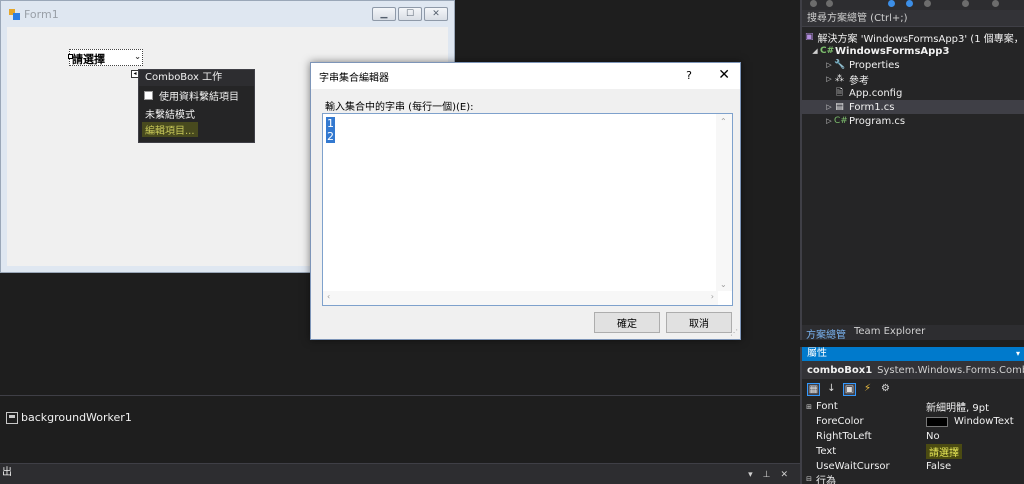 This screenshot has height=484, width=1024. I want to click on color-swatch, so click(937, 421).